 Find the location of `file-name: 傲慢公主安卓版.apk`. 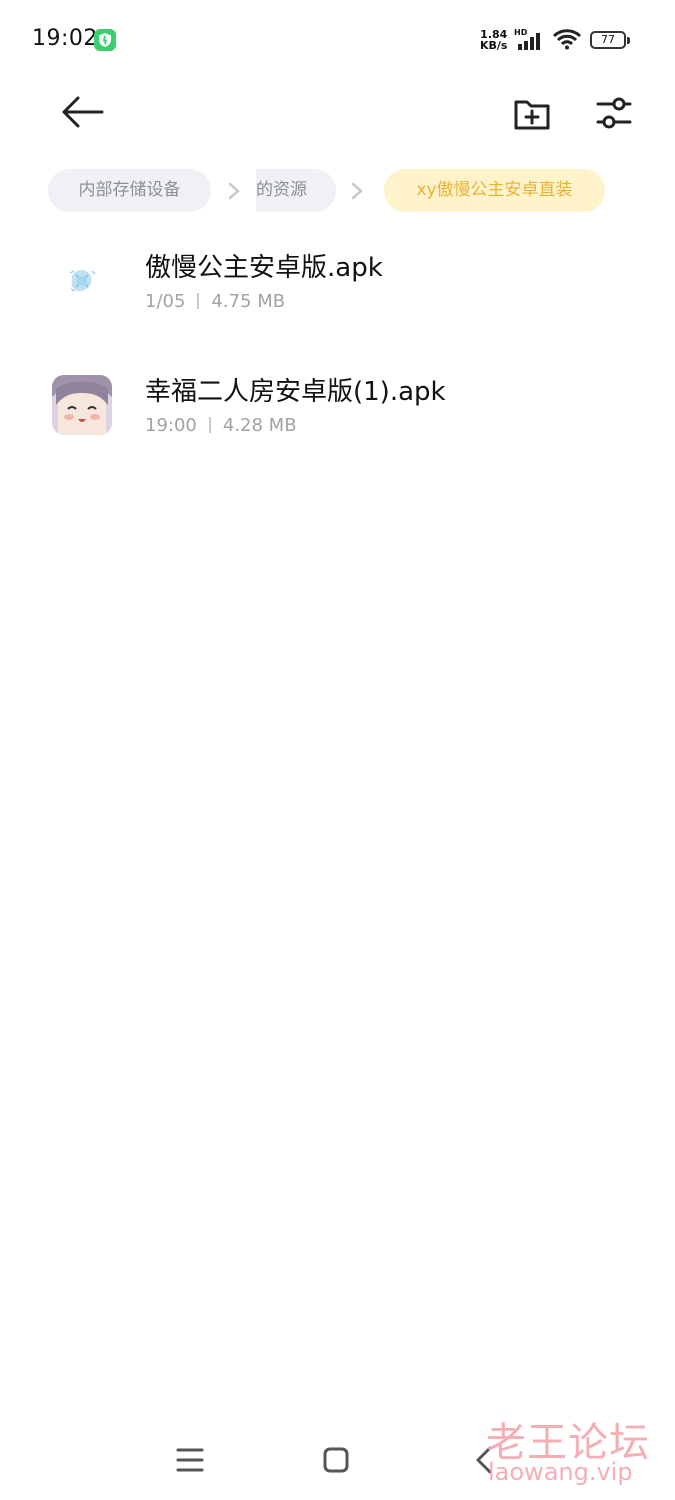

file-name: 傲慢公主安卓版.apk is located at coordinates (264, 268).